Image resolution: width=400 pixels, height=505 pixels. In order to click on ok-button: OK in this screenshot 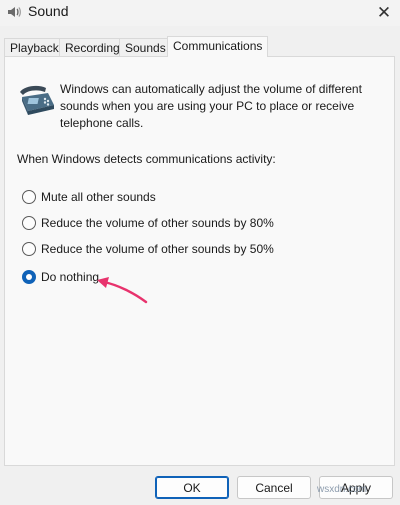, I will do `click(192, 487)`.